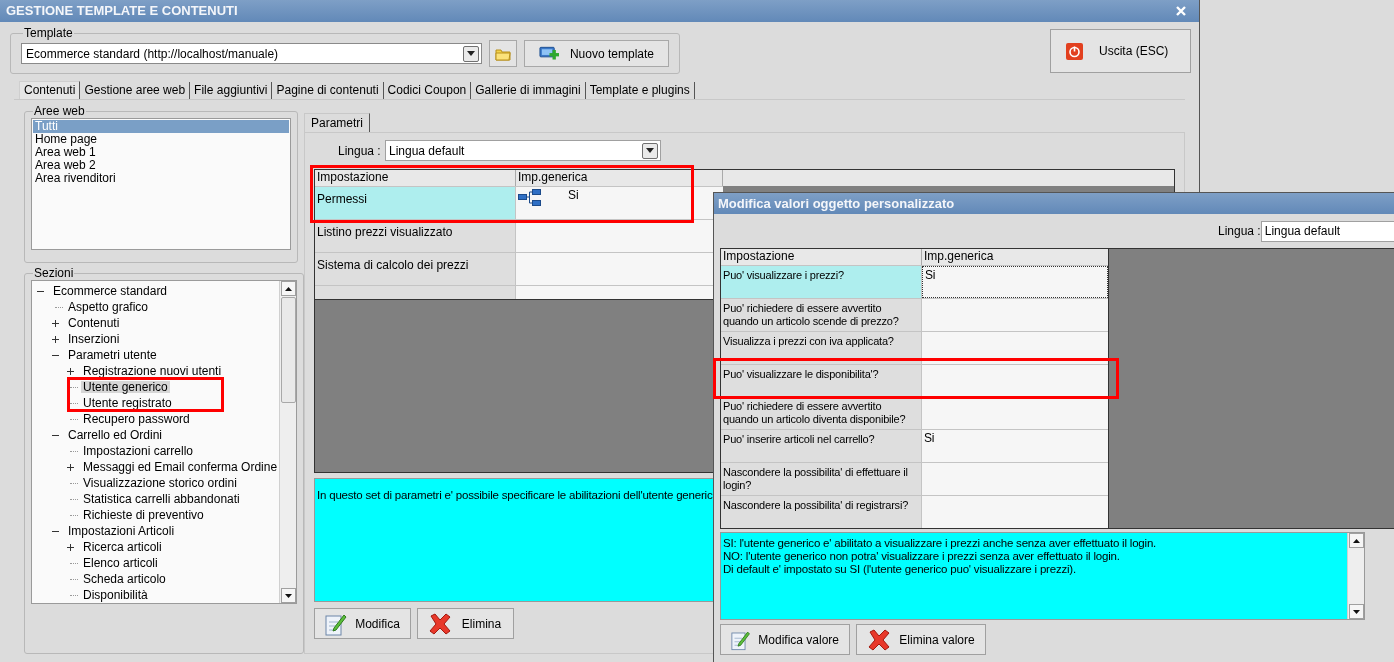 This screenshot has width=1394, height=662. I want to click on setting-cell: Puo' inserire articoli nel carrello?, so click(821, 446).